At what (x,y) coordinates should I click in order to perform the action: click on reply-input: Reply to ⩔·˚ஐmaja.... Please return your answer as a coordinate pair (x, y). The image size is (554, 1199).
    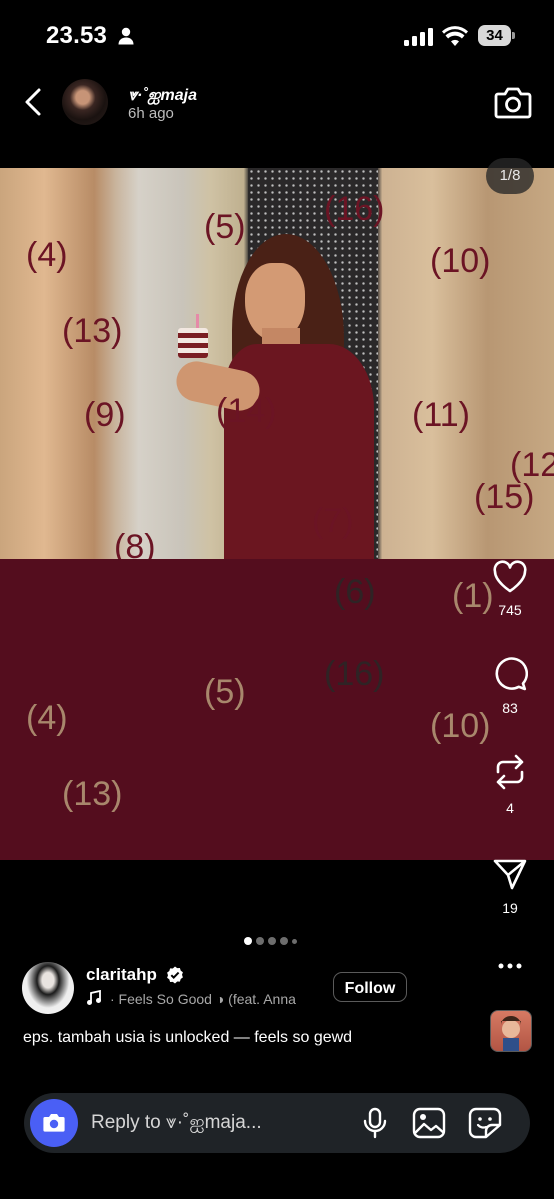
    Looking at the image, I should click on (176, 1124).